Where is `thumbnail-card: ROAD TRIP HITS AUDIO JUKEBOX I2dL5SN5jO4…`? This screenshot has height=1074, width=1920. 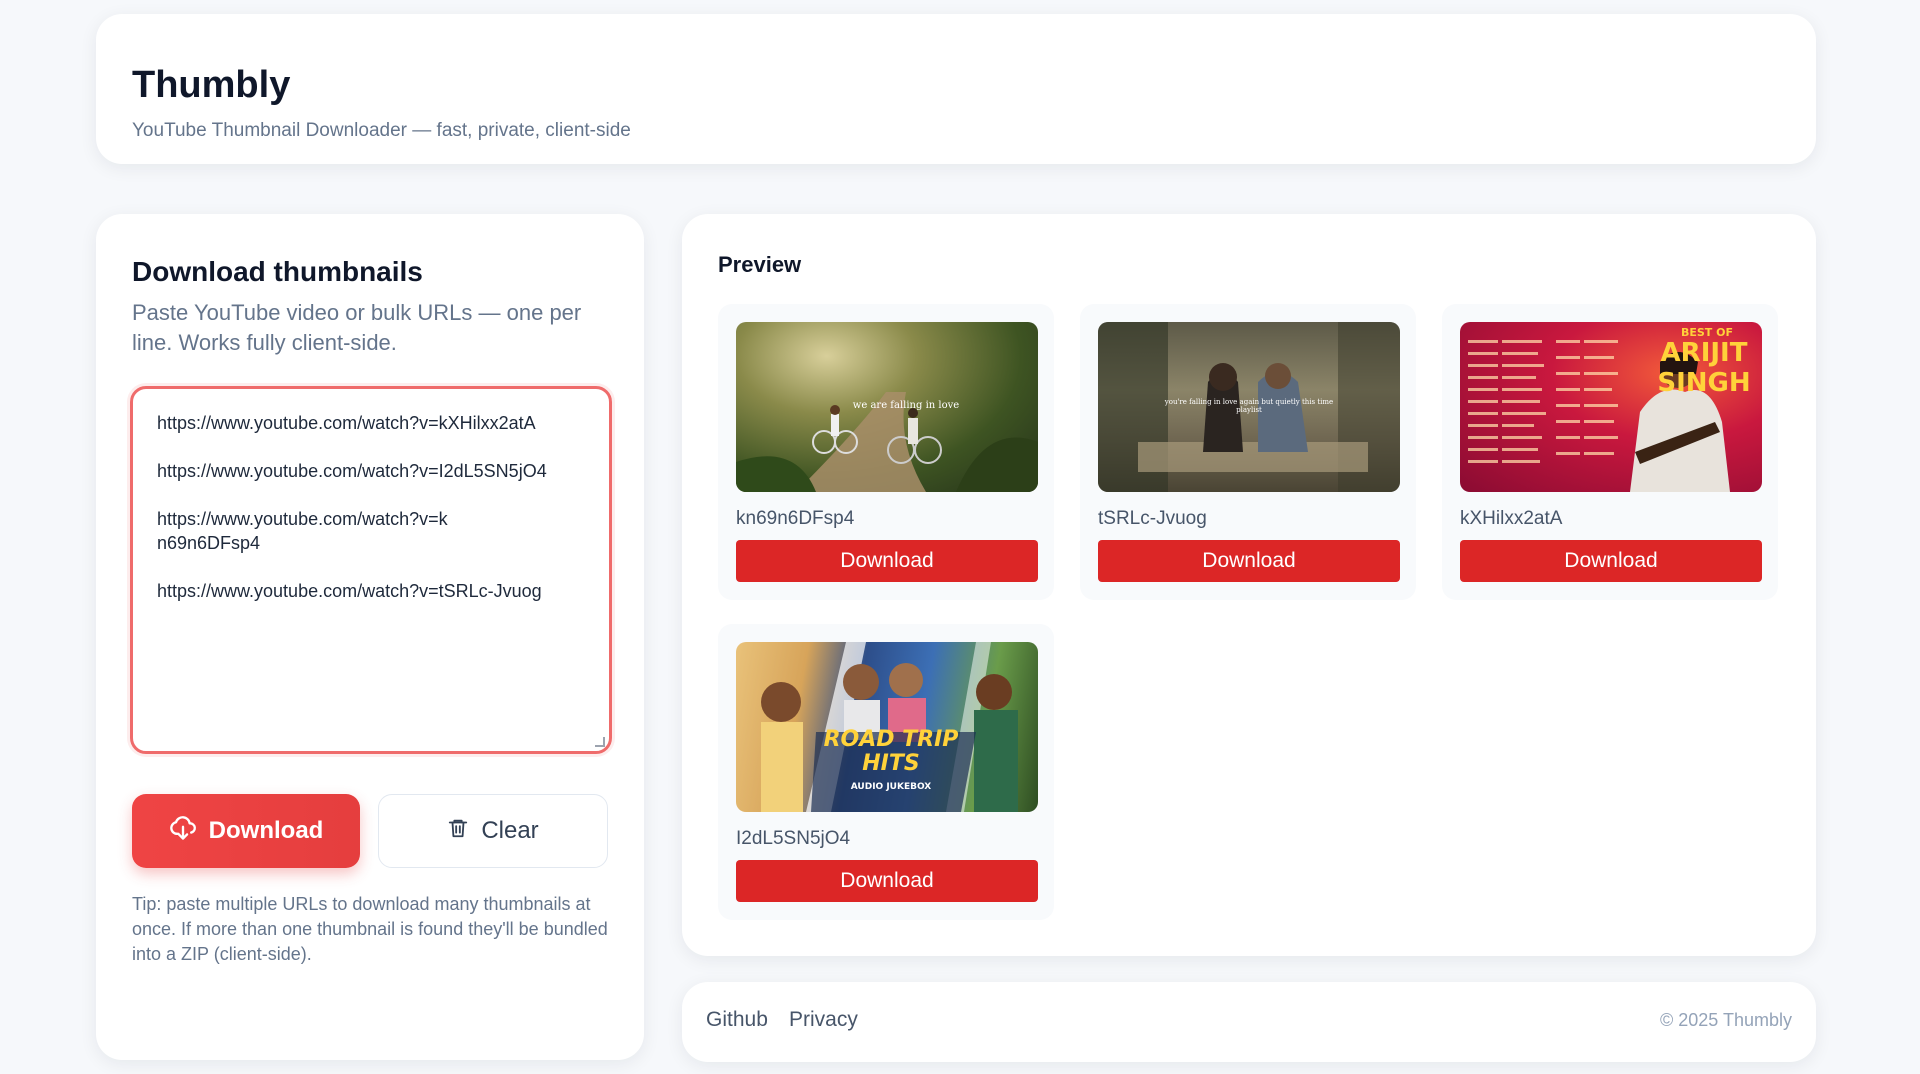
thumbnail-card: ROAD TRIP HITS AUDIO JUKEBOX I2dL5SN5jO4… is located at coordinates (886, 772).